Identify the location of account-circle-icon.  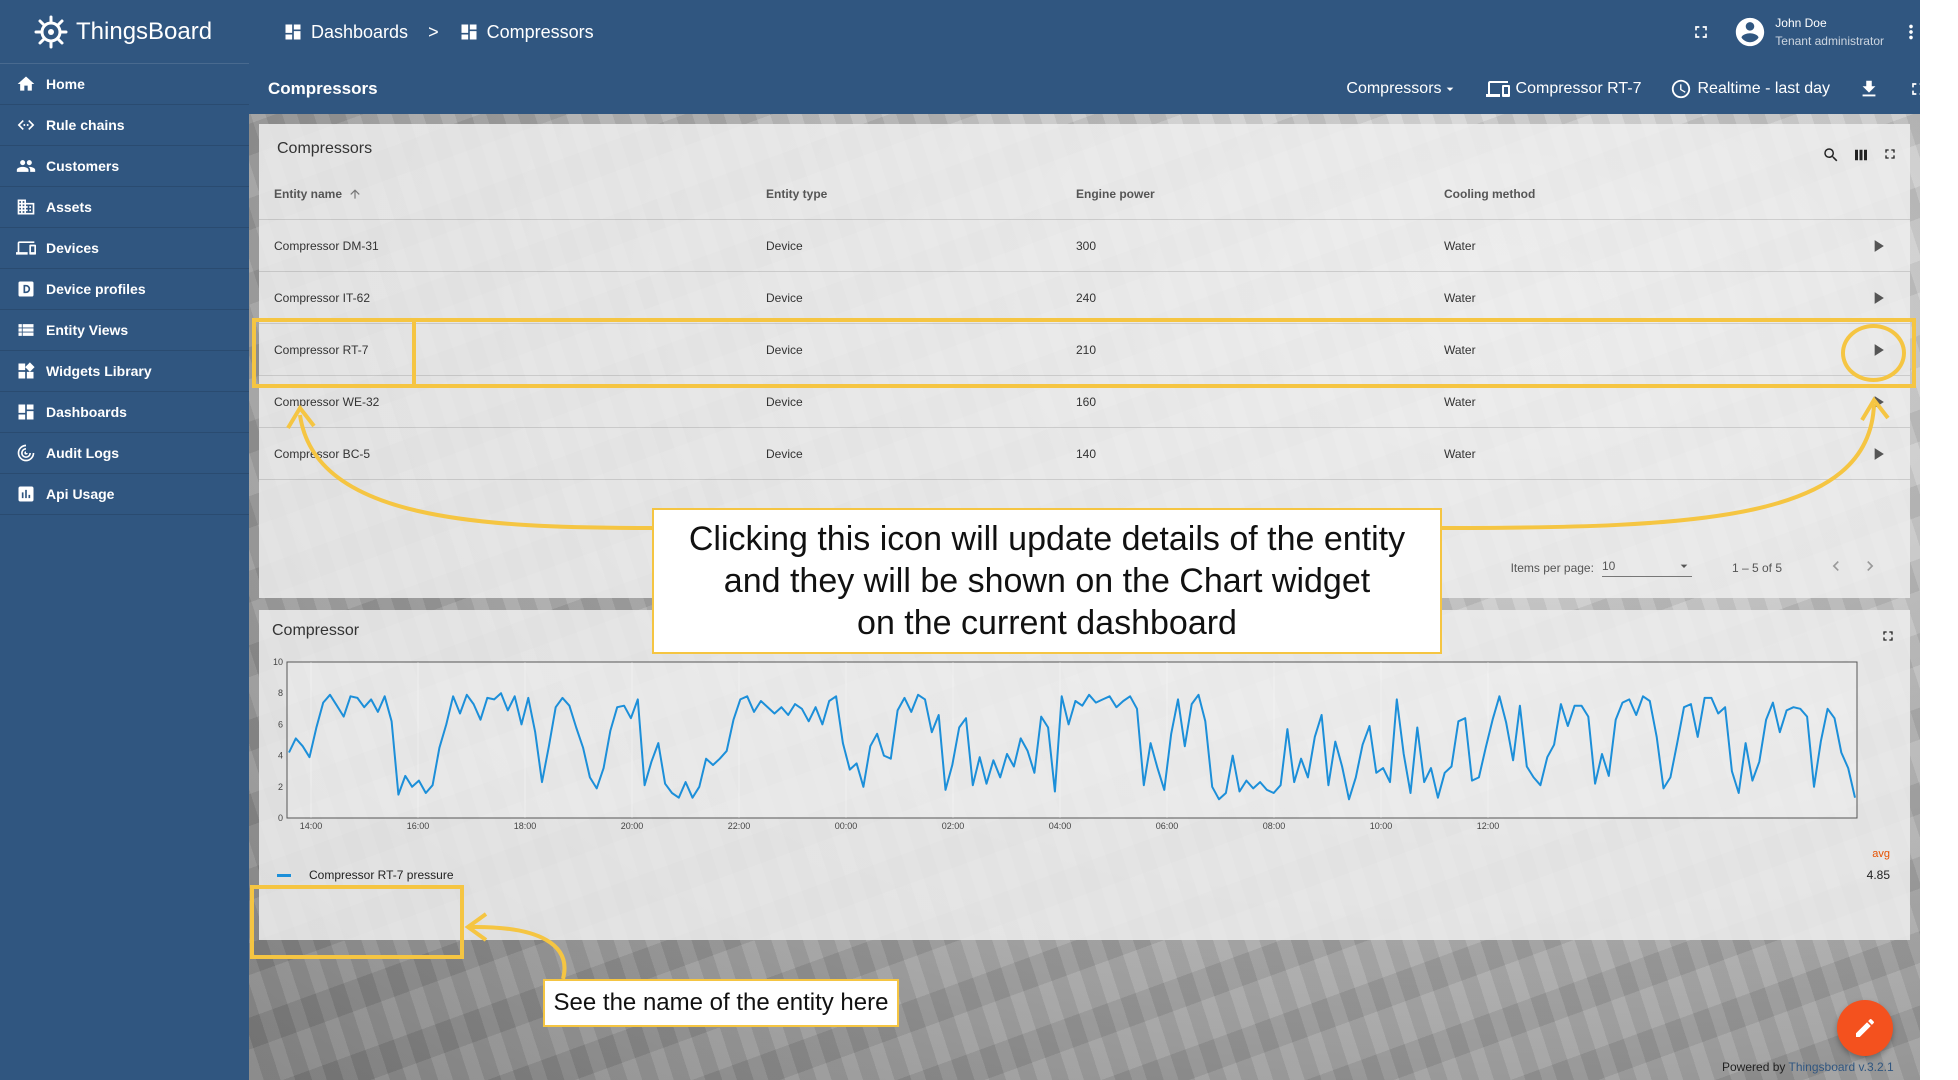
(1750, 32).